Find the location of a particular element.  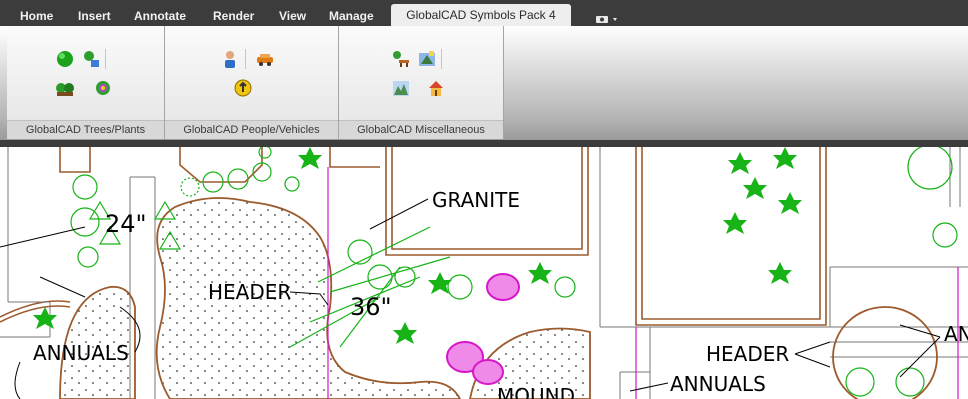

fountain-icon is located at coordinates (427, 59).